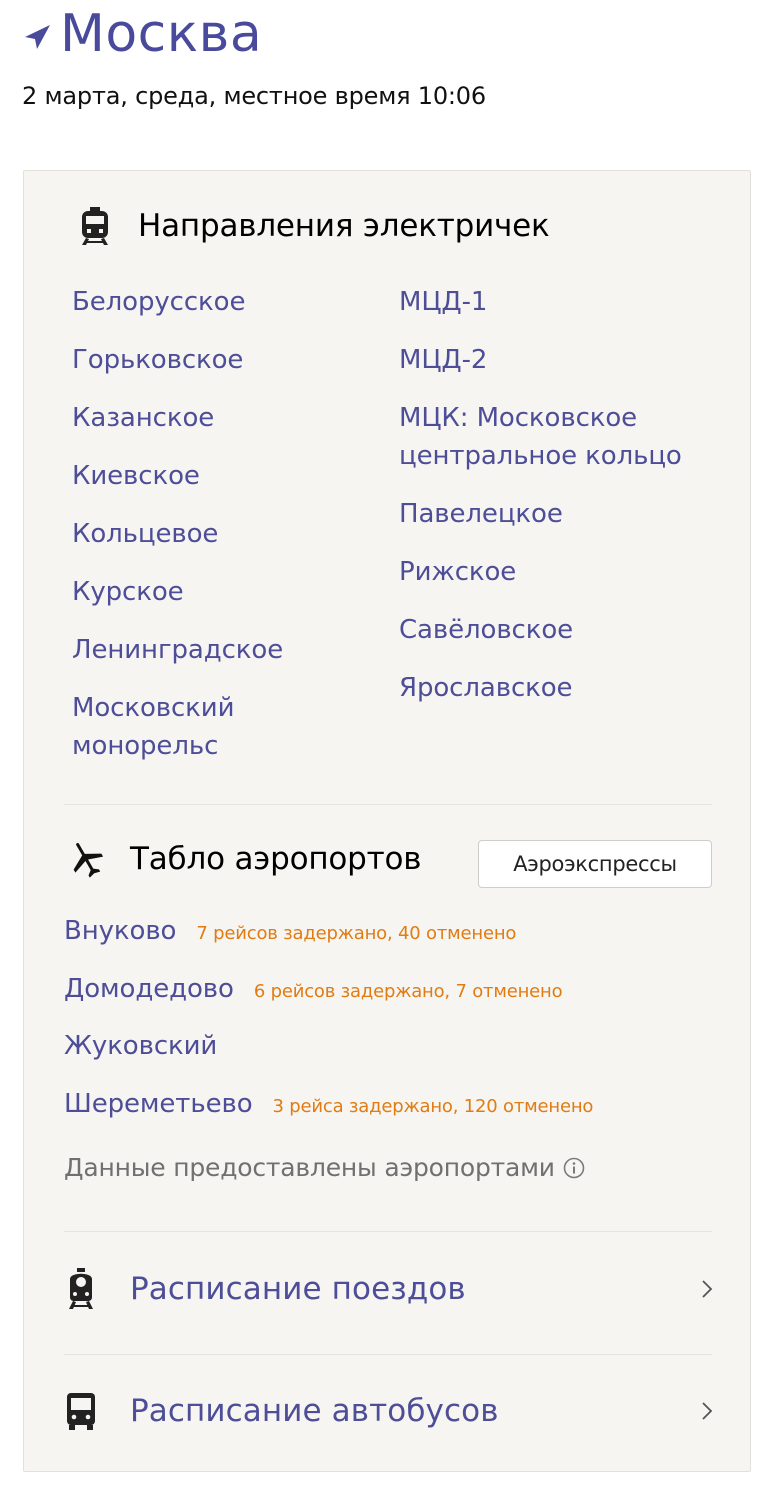  What do you see at coordinates (549, 688) in the screenshot?
I see `direction-link-yaroslavskoe: Ярославское` at bounding box center [549, 688].